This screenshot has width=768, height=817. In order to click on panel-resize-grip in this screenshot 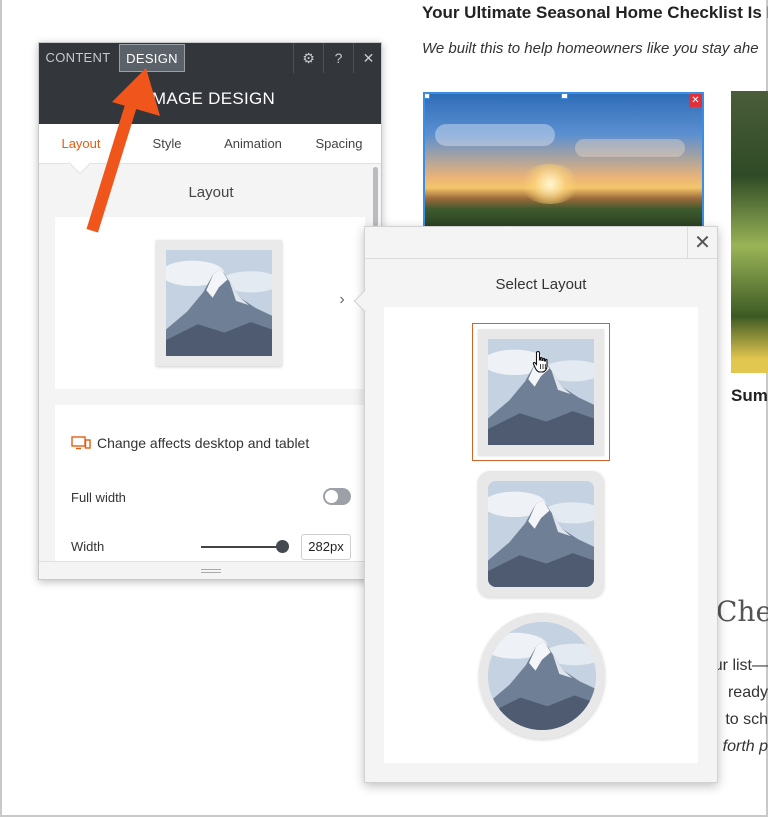, I will do `click(210, 570)`.